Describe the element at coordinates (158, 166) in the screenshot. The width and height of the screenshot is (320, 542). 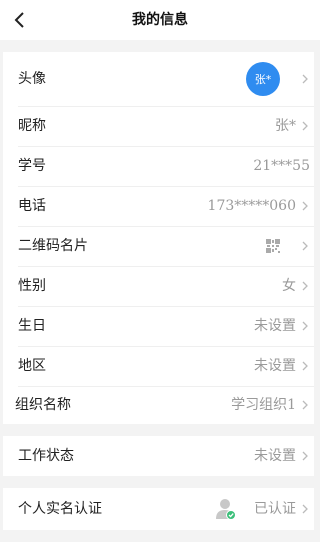
I see `student-id-row: 学号 21***55` at that location.